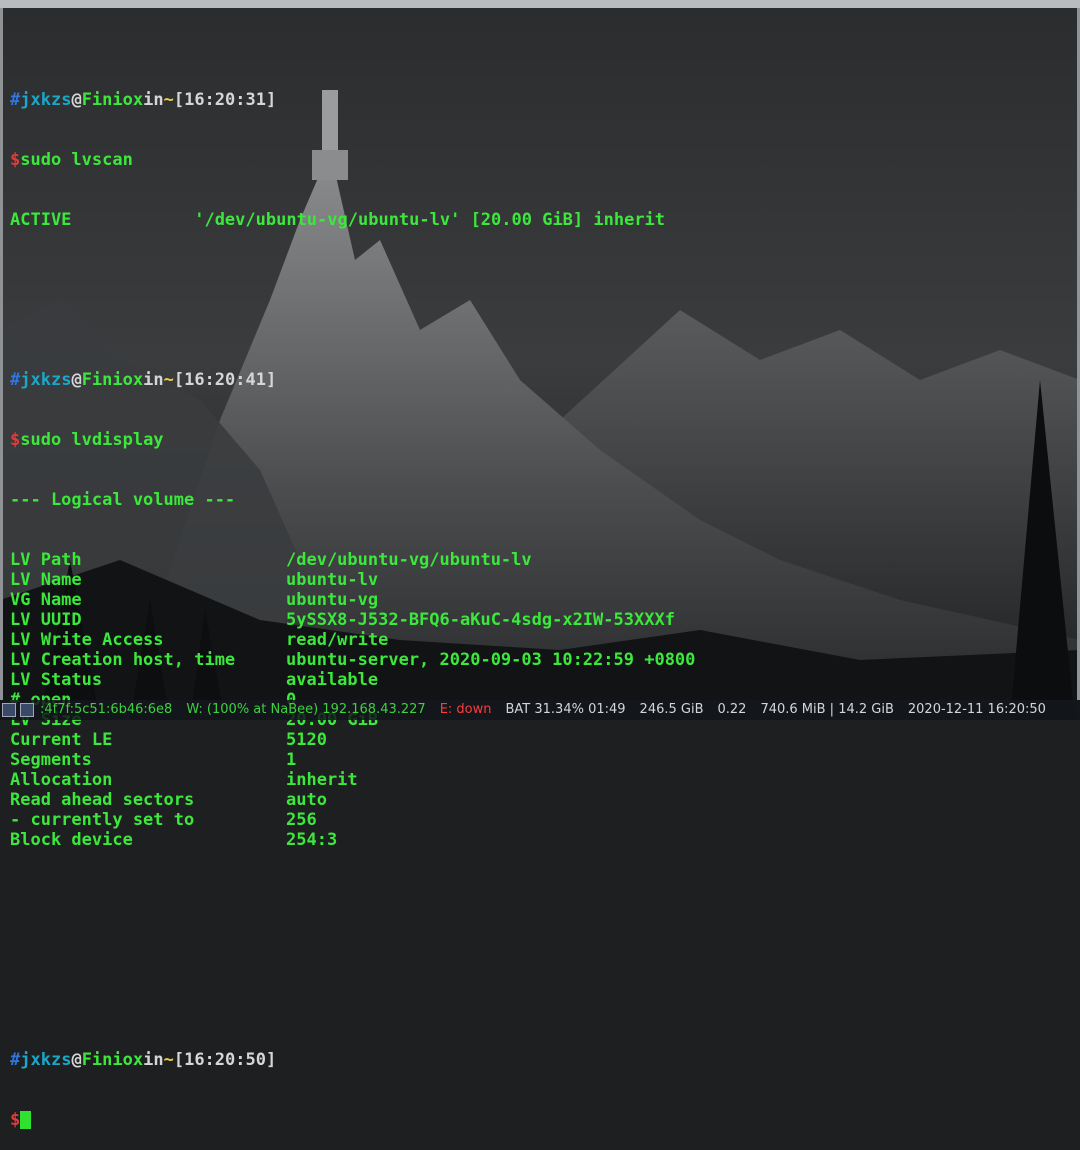 Image resolution: width=1080 pixels, height=1150 pixels. I want to click on command-text: sudo lvscan, so click(76, 160).